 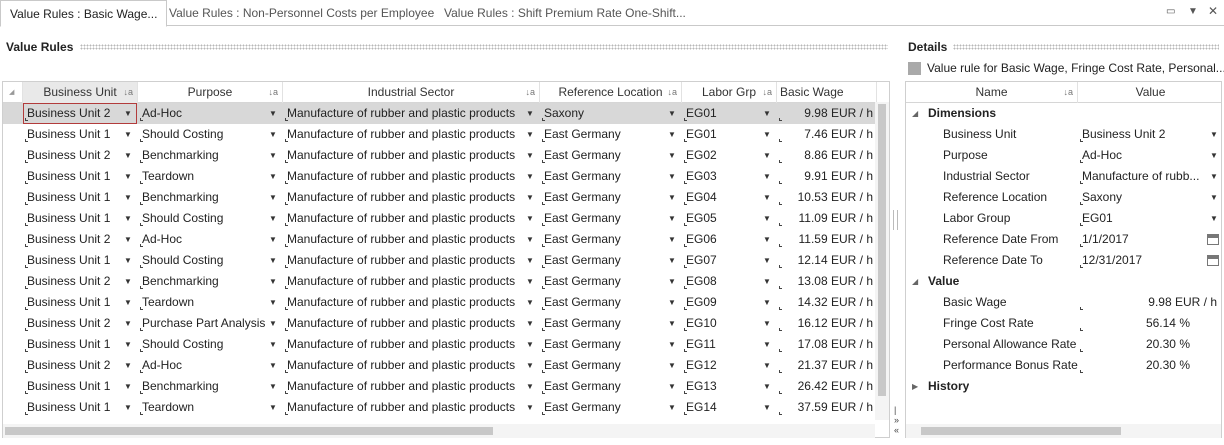 What do you see at coordinates (1151, 323) in the screenshot?
I see `property-value: 56.14 %` at bounding box center [1151, 323].